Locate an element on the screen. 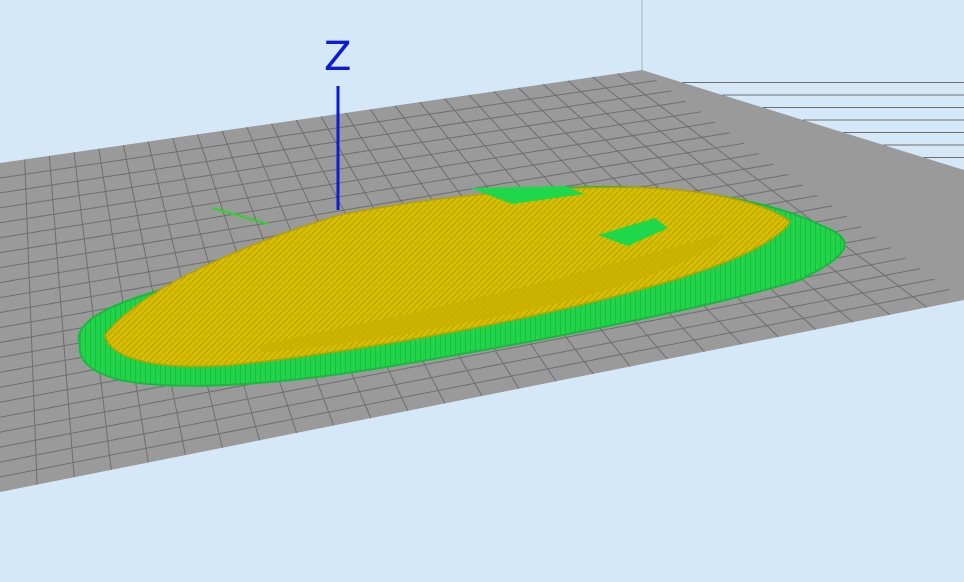 The image size is (964, 582). axis-z-label: Z is located at coordinates (337, 57).